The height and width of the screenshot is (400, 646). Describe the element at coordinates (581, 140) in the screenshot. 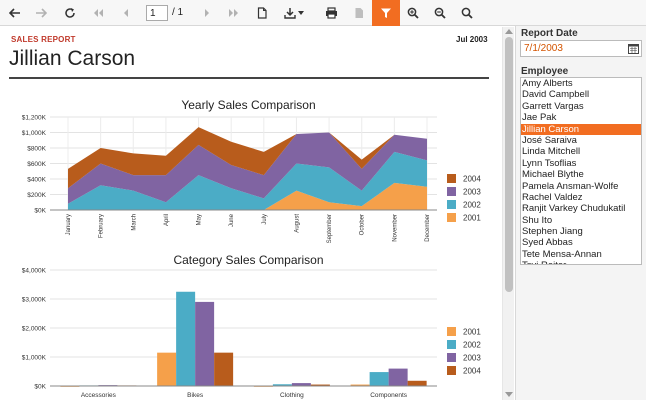

I see `employee-item: José Saraiva` at that location.